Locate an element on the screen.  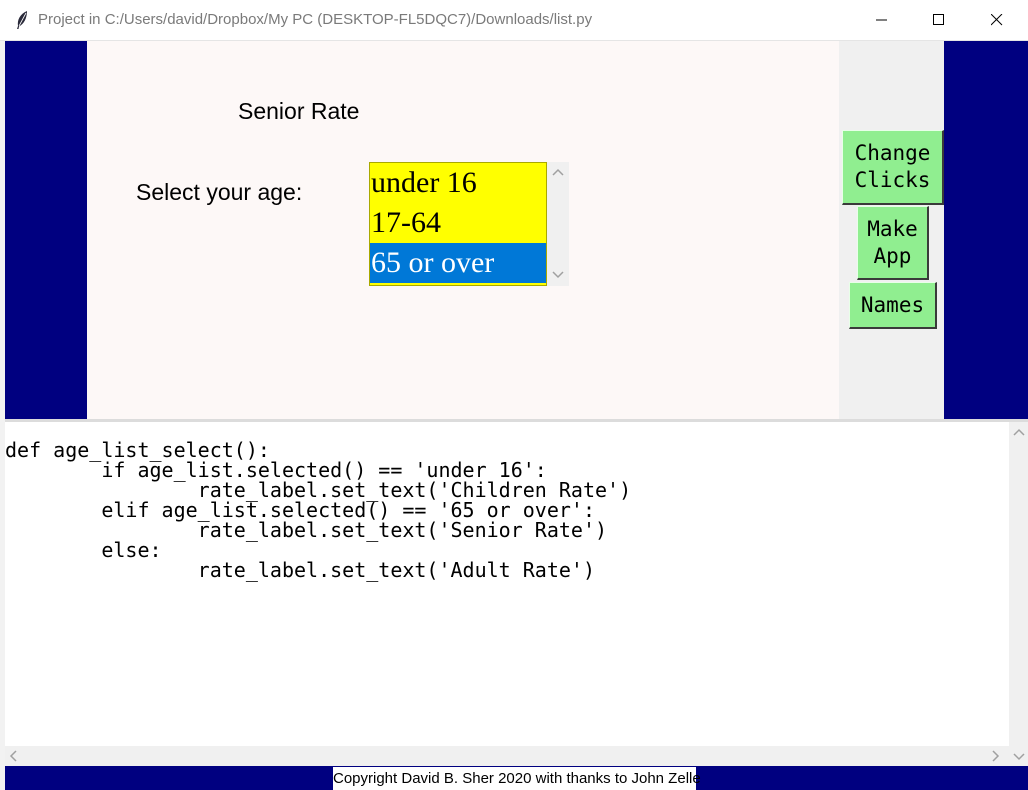
age-listbox: under 16 17-64 65 or over is located at coordinates (458, 224).